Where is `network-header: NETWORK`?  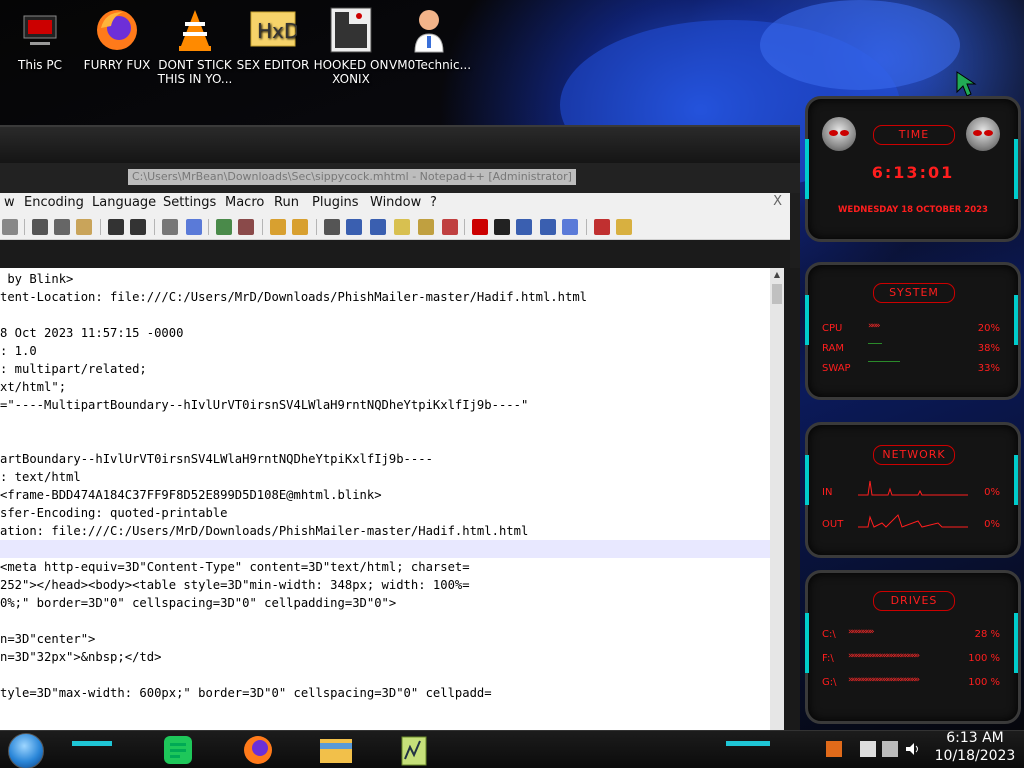 network-header: NETWORK is located at coordinates (914, 455).